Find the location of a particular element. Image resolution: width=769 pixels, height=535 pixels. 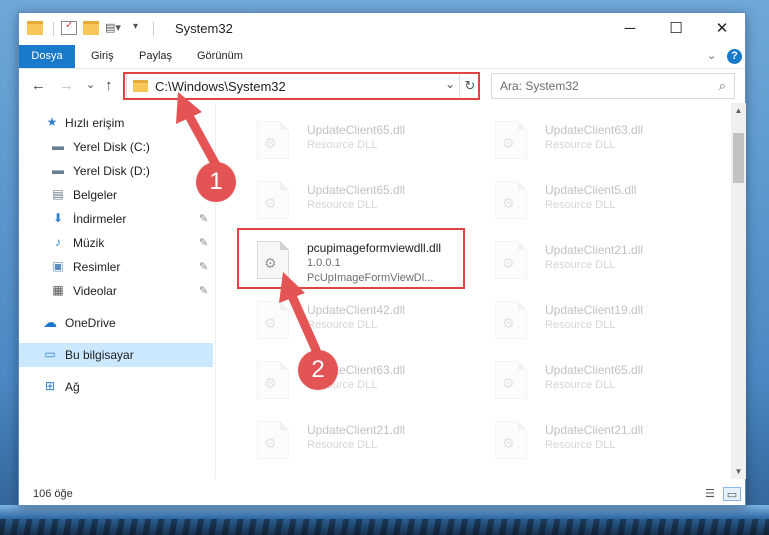

video-icon: ▦ is located at coordinates (58, 290).